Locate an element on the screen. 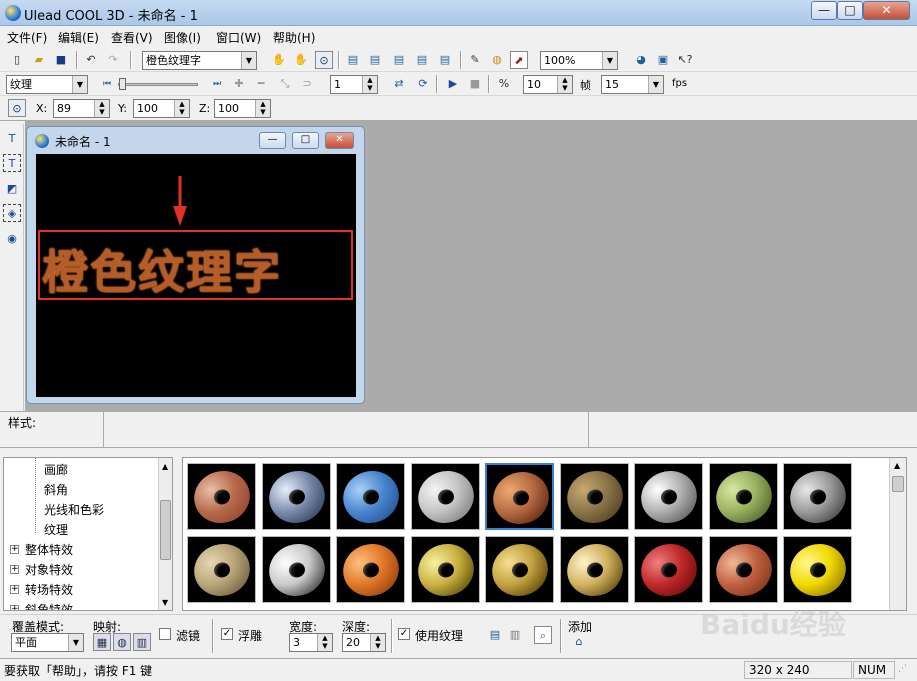  insert-geometry-icon: ◉ is located at coordinates (12, 239).